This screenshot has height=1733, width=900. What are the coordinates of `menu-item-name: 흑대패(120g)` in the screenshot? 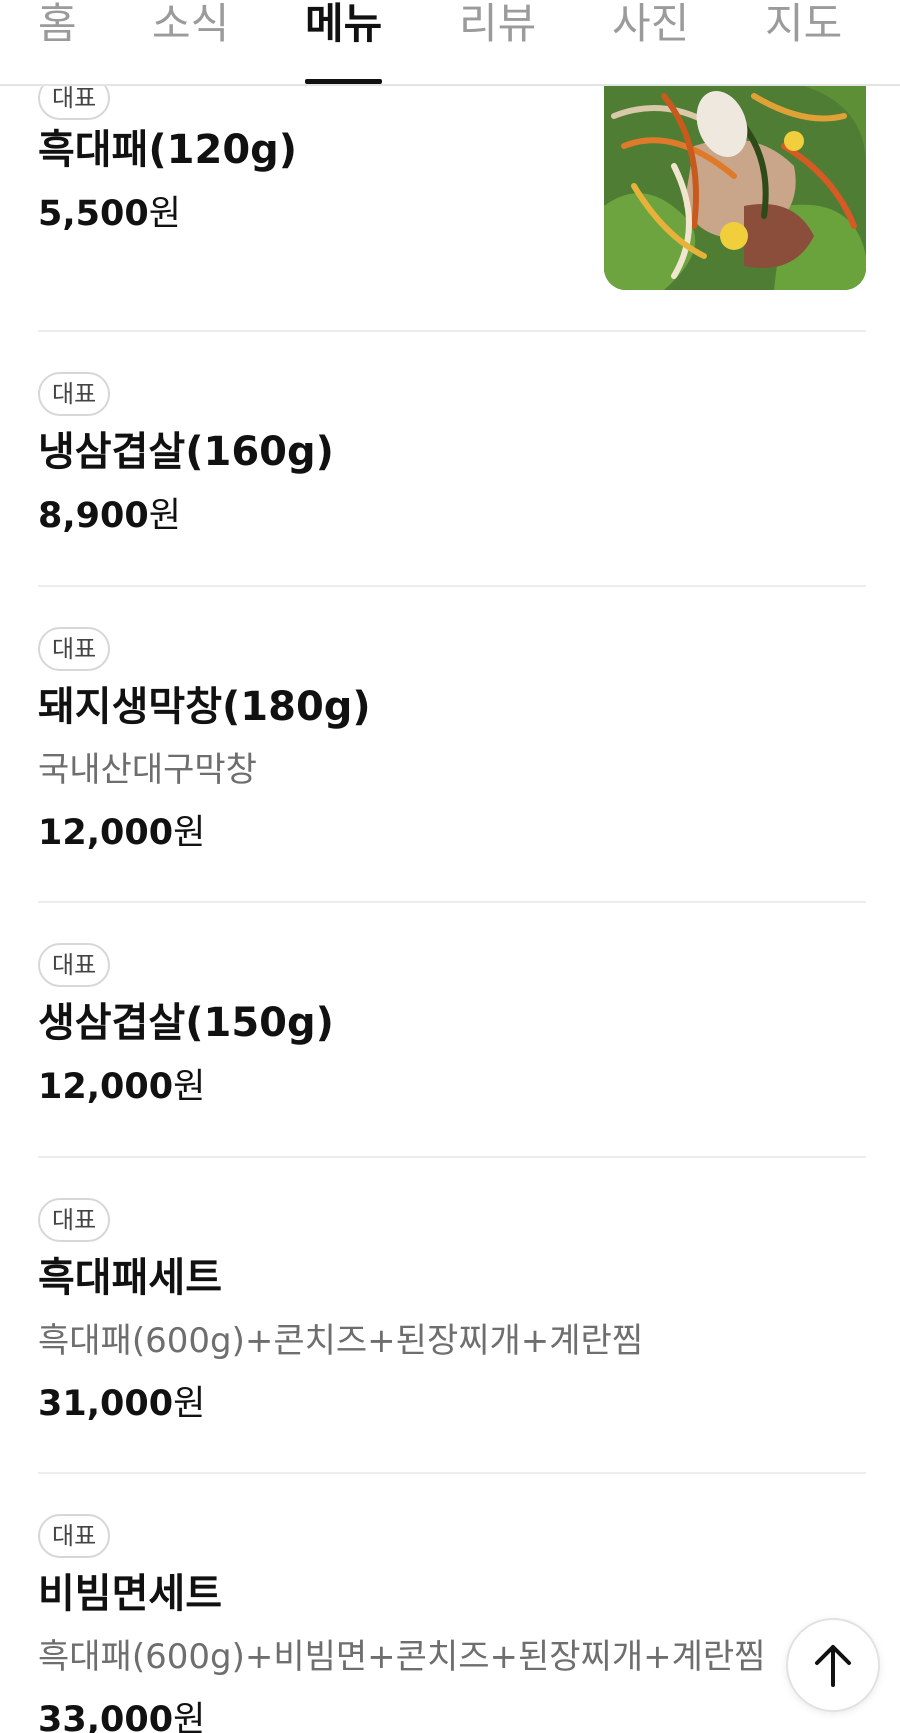 It's located at (168, 150).